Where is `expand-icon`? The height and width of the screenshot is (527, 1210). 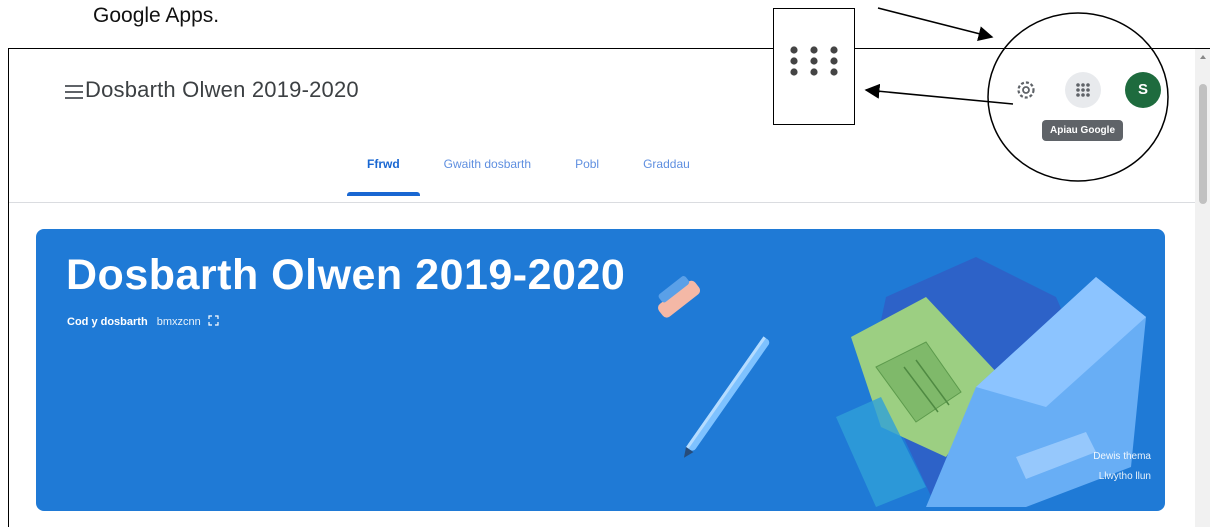
expand-icon is located at coordinates (213, 322).